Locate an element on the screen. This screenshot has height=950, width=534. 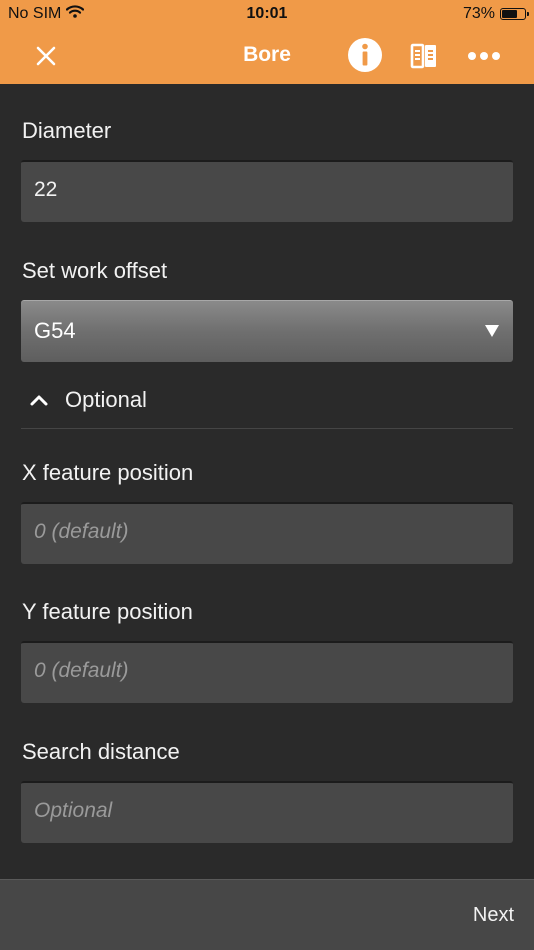
work-offset-select: G54 is located at coordinates (267, 331).